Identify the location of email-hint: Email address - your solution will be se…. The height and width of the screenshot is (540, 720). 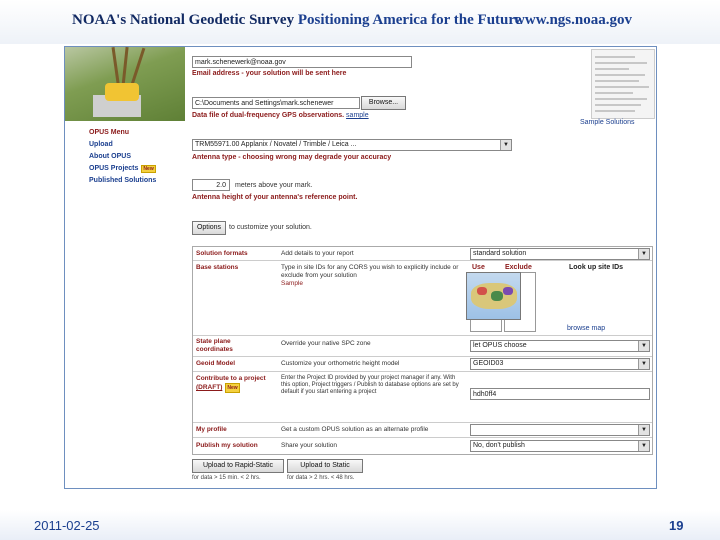
(269, 73).